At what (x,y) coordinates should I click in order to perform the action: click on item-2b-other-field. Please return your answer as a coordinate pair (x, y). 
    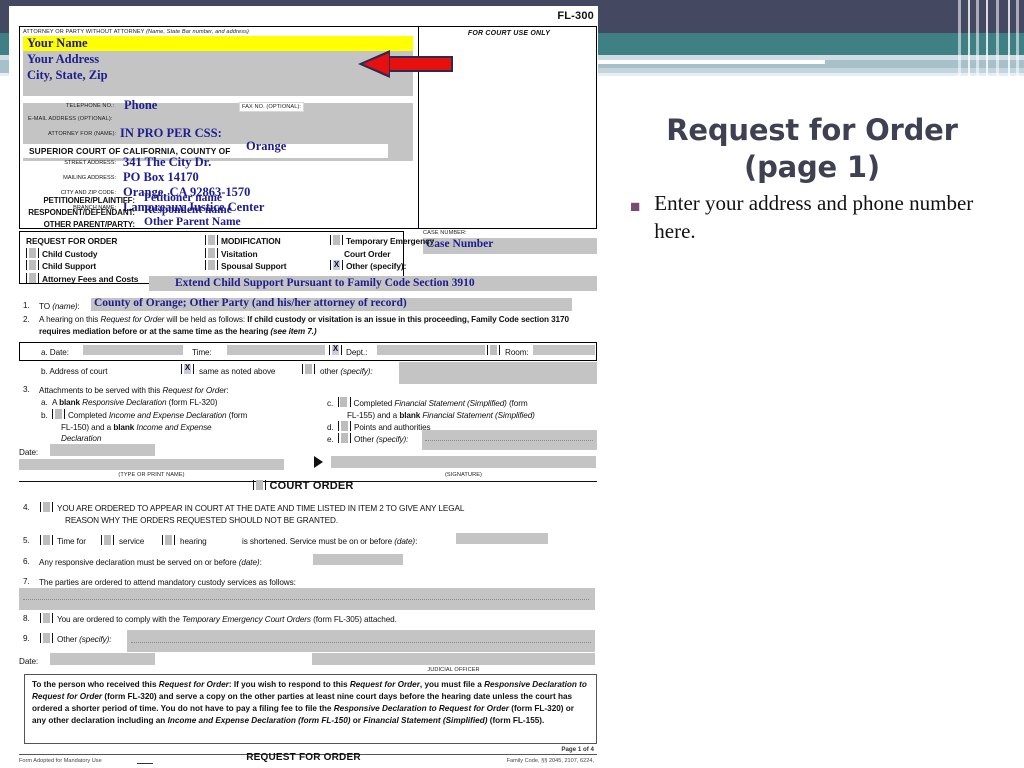
    Looking at the image, I should click on (498, 373).